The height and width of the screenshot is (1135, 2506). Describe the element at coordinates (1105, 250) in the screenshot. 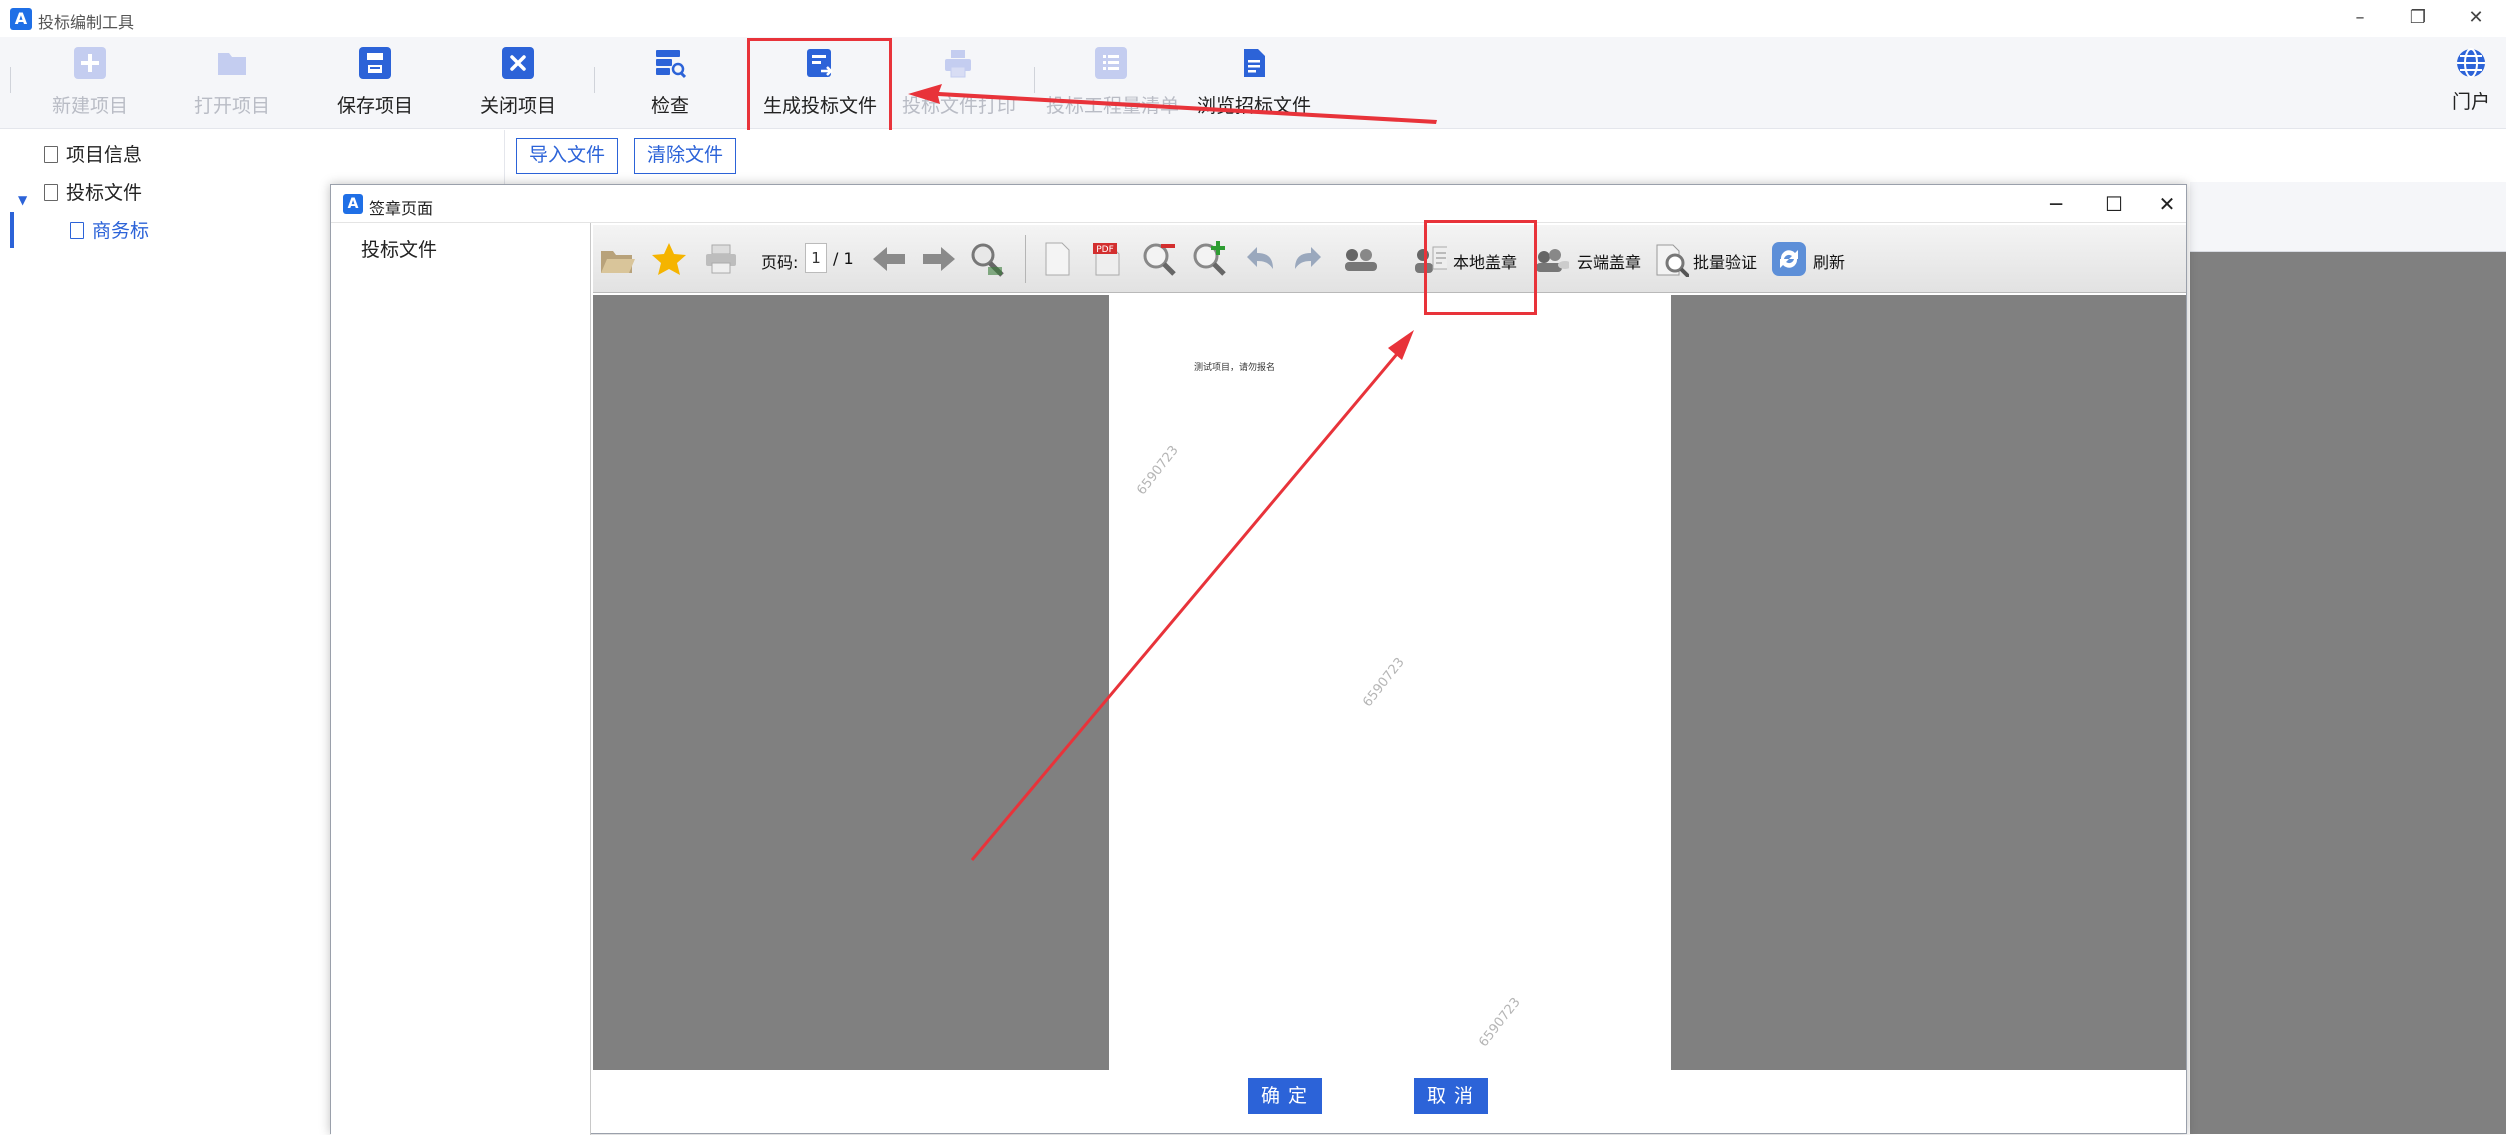

I see `svg-text: PDF` at that location.